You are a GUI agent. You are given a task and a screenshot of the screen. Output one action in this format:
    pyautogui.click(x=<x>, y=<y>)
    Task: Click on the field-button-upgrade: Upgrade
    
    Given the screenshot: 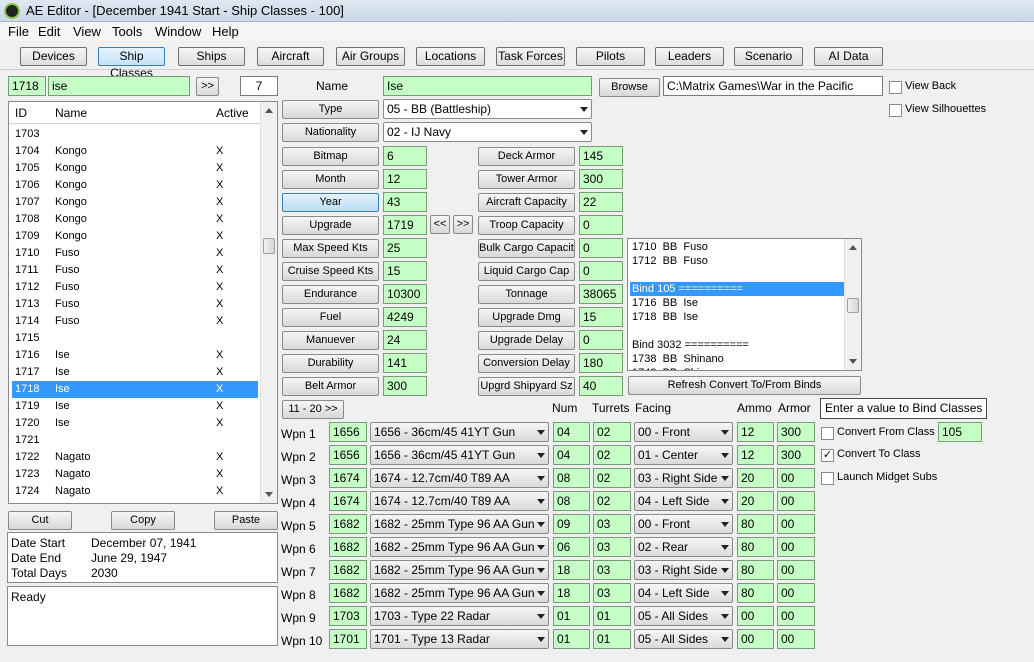 What is the action you would take?
    pyautogui.click(x=330, y=225)
    